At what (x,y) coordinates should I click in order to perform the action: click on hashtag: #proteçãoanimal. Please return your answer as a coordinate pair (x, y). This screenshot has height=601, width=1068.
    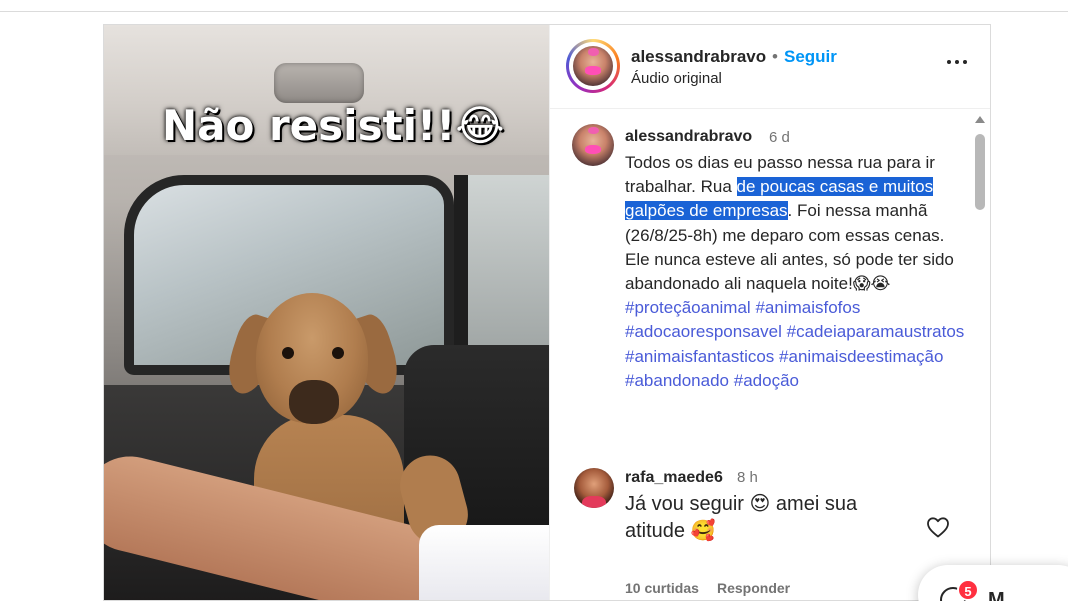
    Looking at the image, I should click on (688, 307).